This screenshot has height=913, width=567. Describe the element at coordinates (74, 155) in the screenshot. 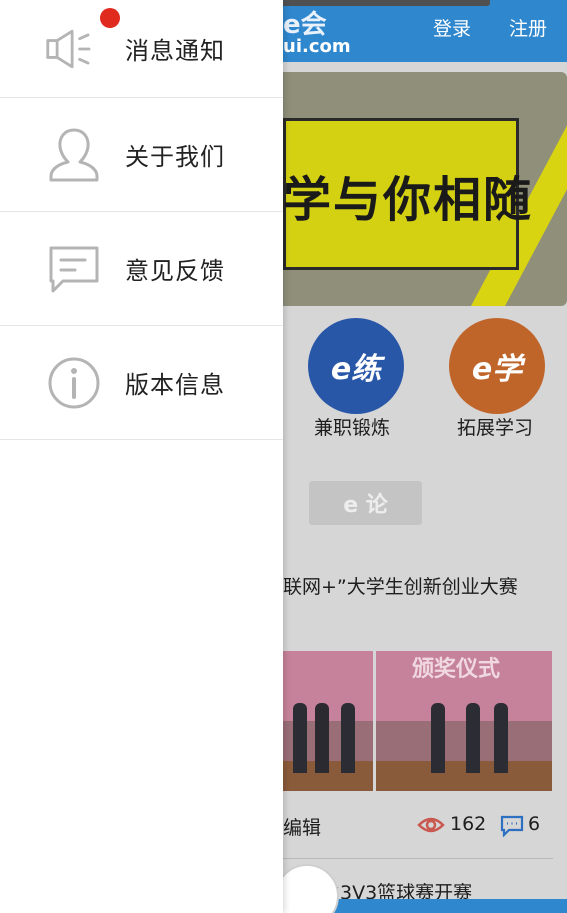

I see `user-icon` at that location.